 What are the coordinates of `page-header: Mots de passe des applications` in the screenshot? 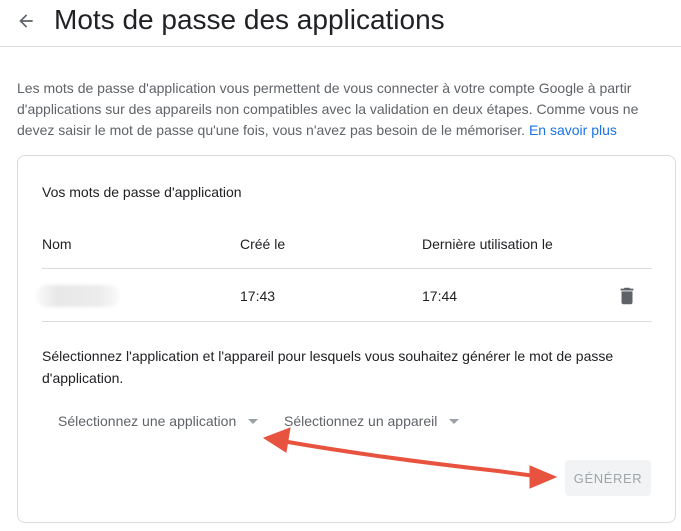 It's located at (340, 23).